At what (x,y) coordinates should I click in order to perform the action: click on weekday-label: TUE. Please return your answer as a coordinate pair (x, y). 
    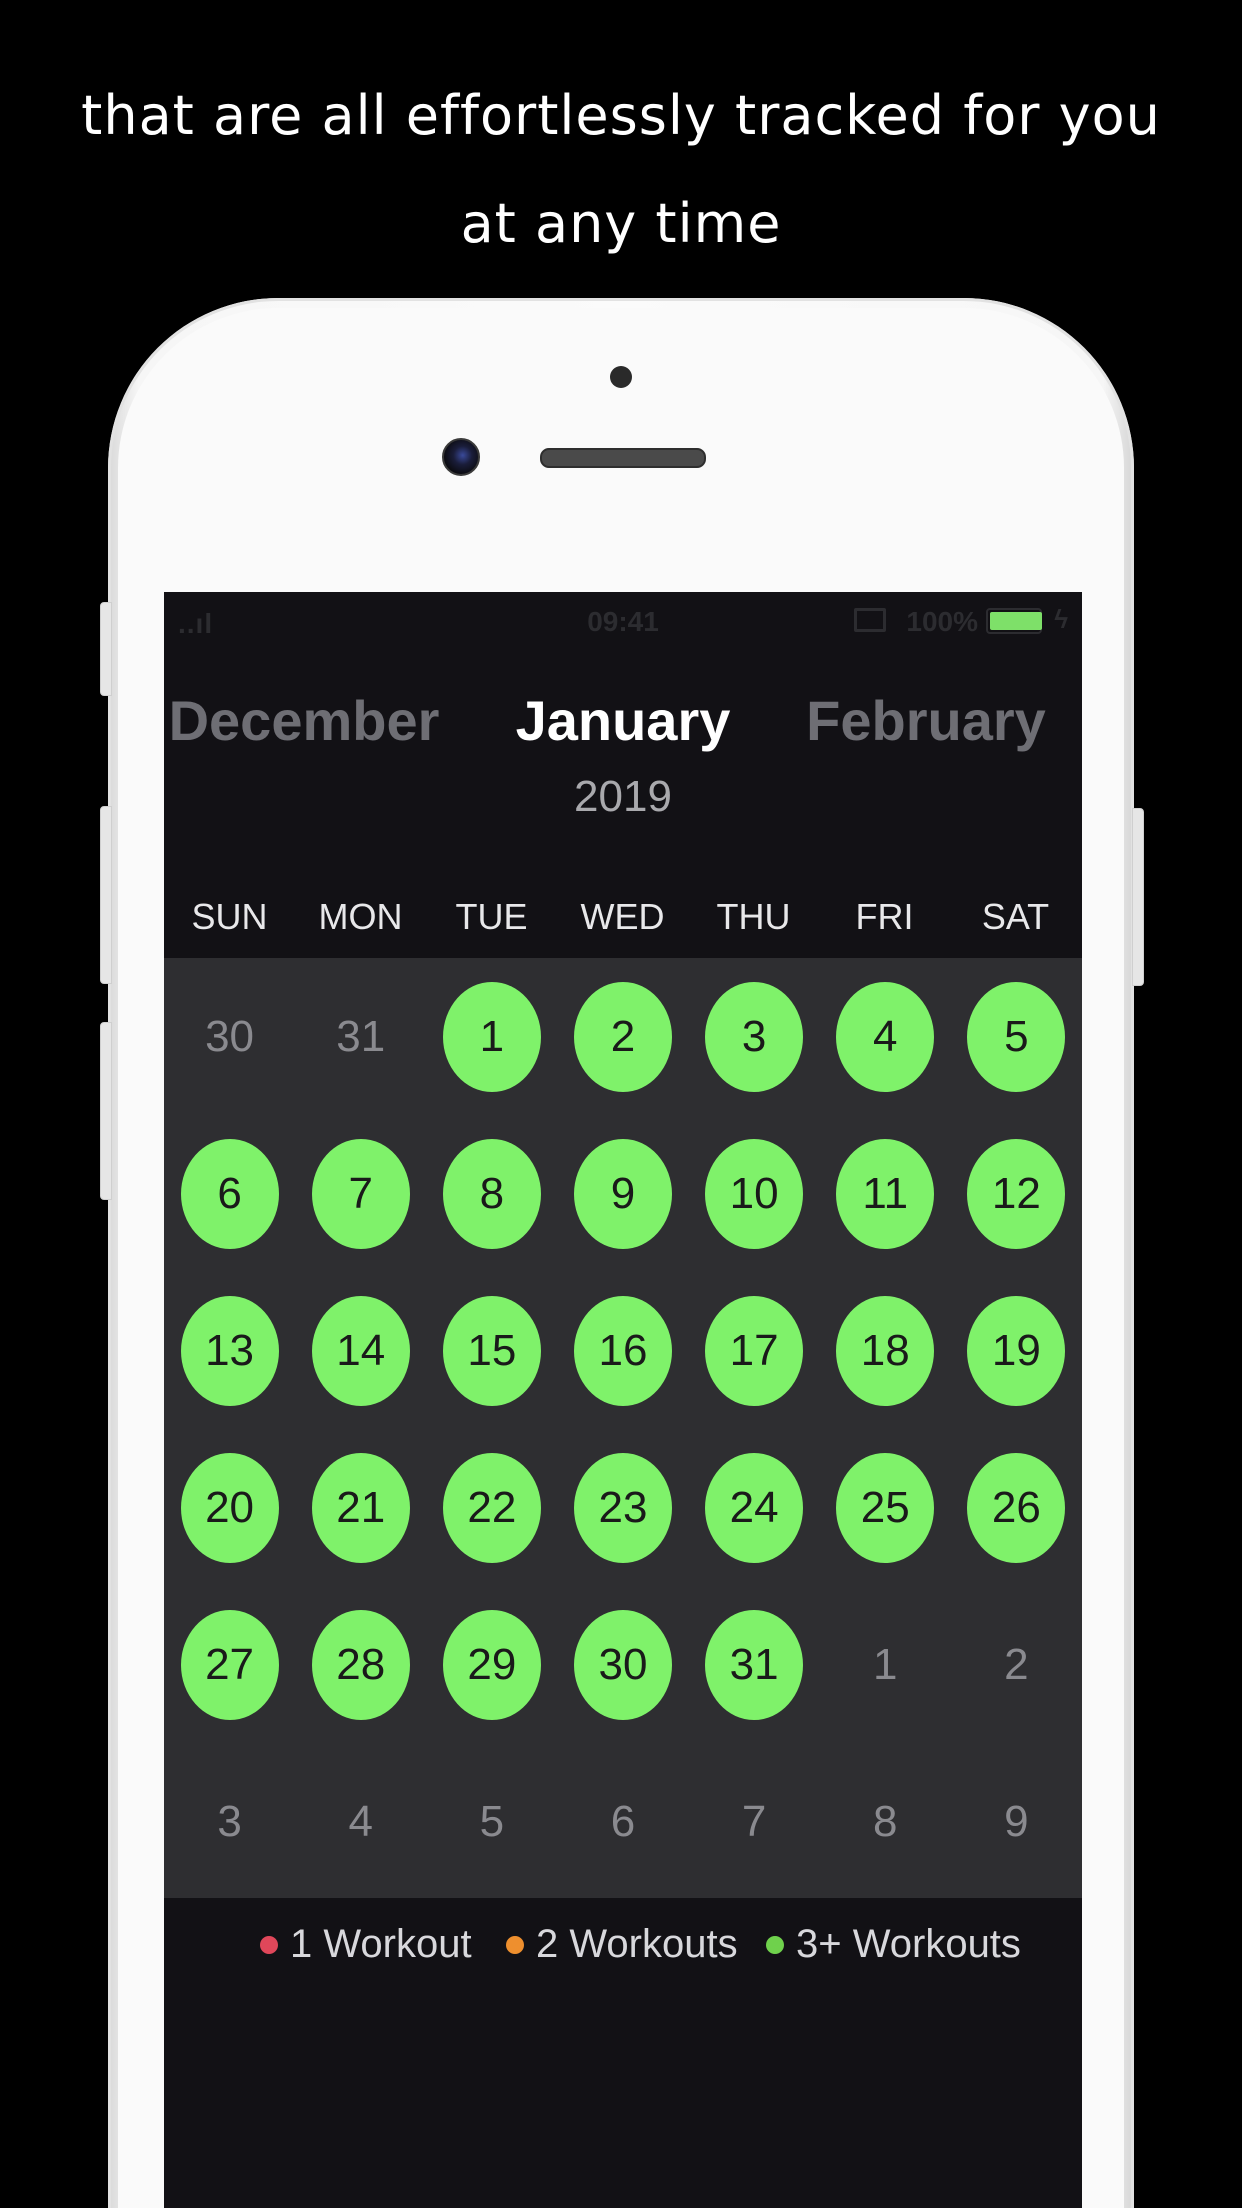
    Looking at the image, I should click on (491, 916).